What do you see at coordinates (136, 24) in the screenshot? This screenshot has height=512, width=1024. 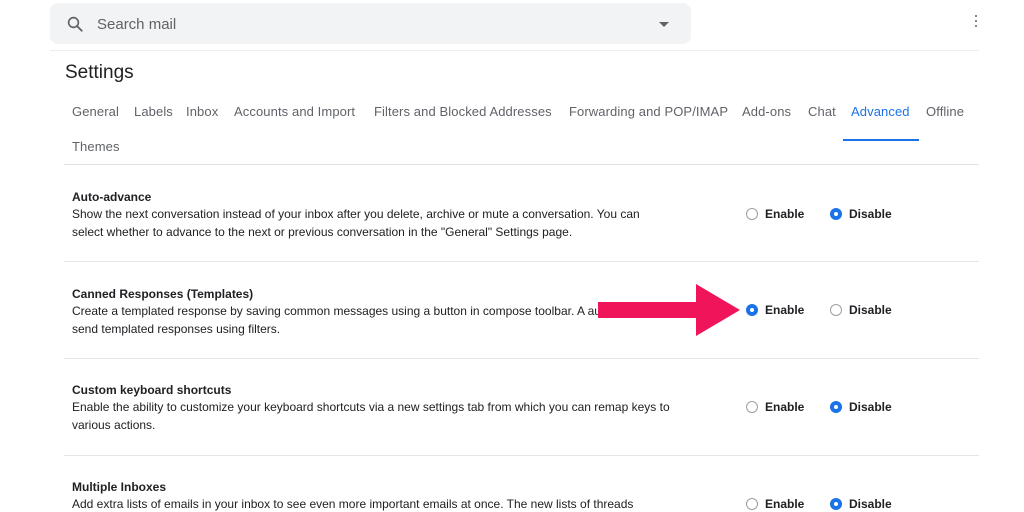 I see `search-input: Search mail` at bounding box center [136, 24].